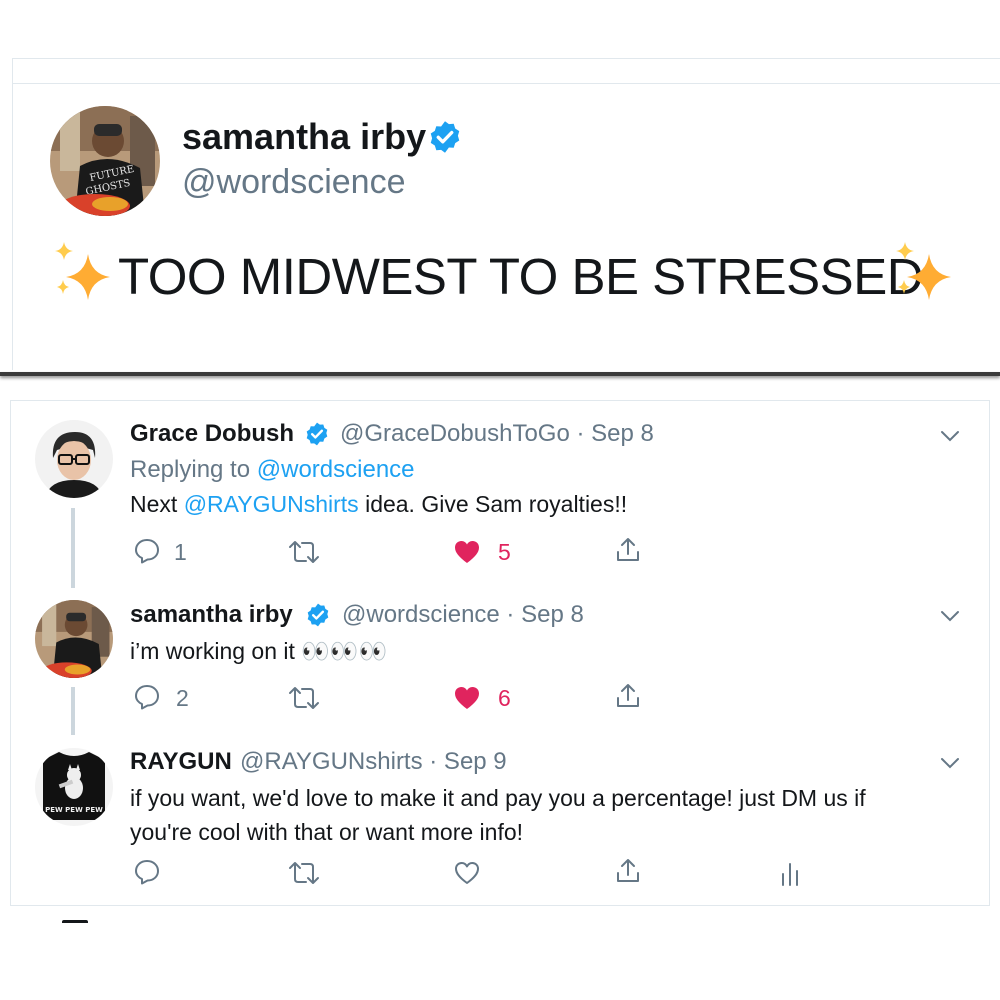 This screenshot has width=1000, height=1000. What do you see at coordinates (500, 905) in the screenshot?
I see `thread-divider` at bounding box center [500, 905].